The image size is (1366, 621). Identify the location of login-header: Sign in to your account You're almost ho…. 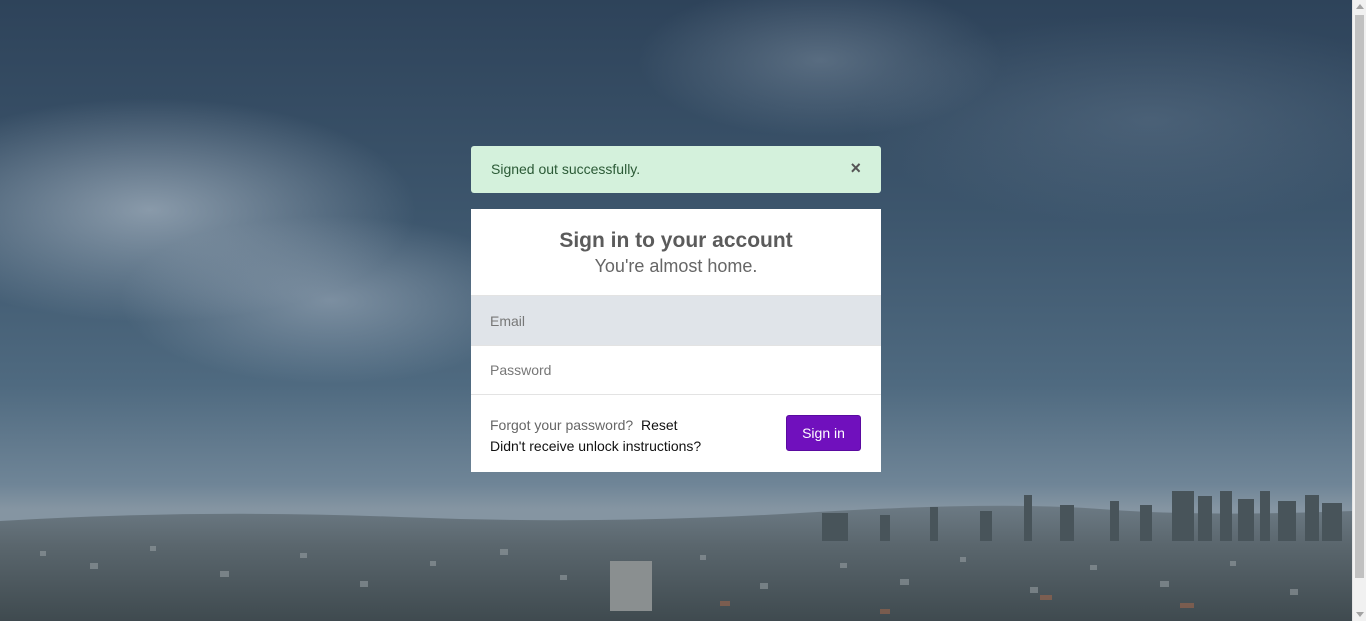
(676, 252).